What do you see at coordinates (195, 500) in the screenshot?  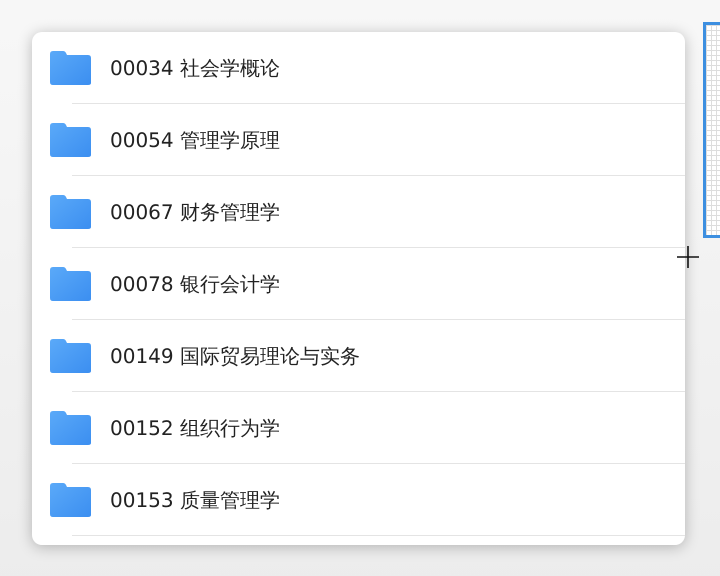 I see `folder-name: 00153 质量管理学` at bounding box center [195, 500].